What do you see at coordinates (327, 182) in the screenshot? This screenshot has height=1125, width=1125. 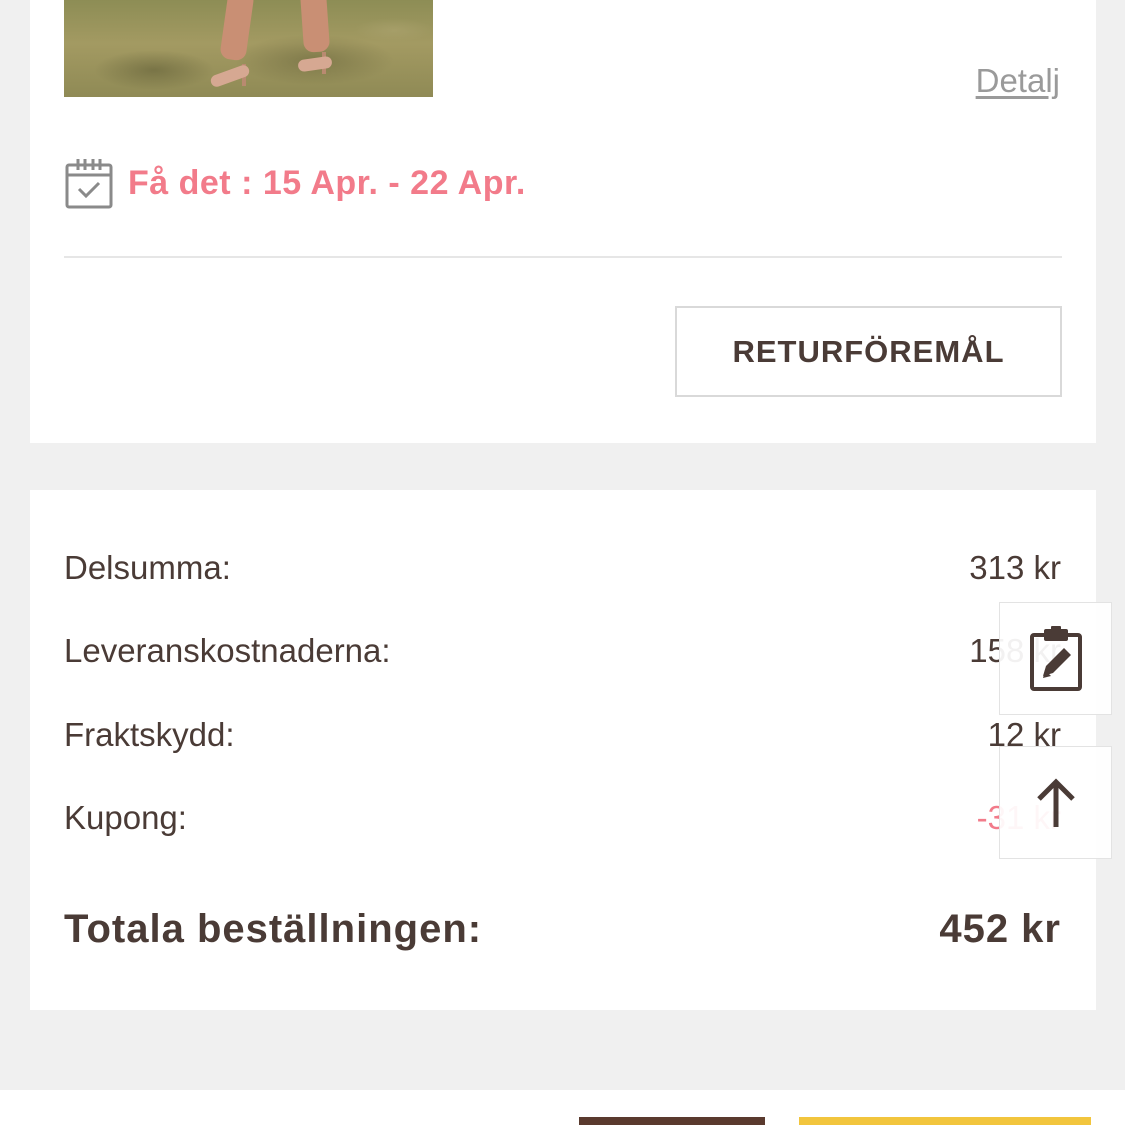 I see `delivery-date-text: Få det : 15 Apr. - 22 Apr.` at bounding box center [327, 182].